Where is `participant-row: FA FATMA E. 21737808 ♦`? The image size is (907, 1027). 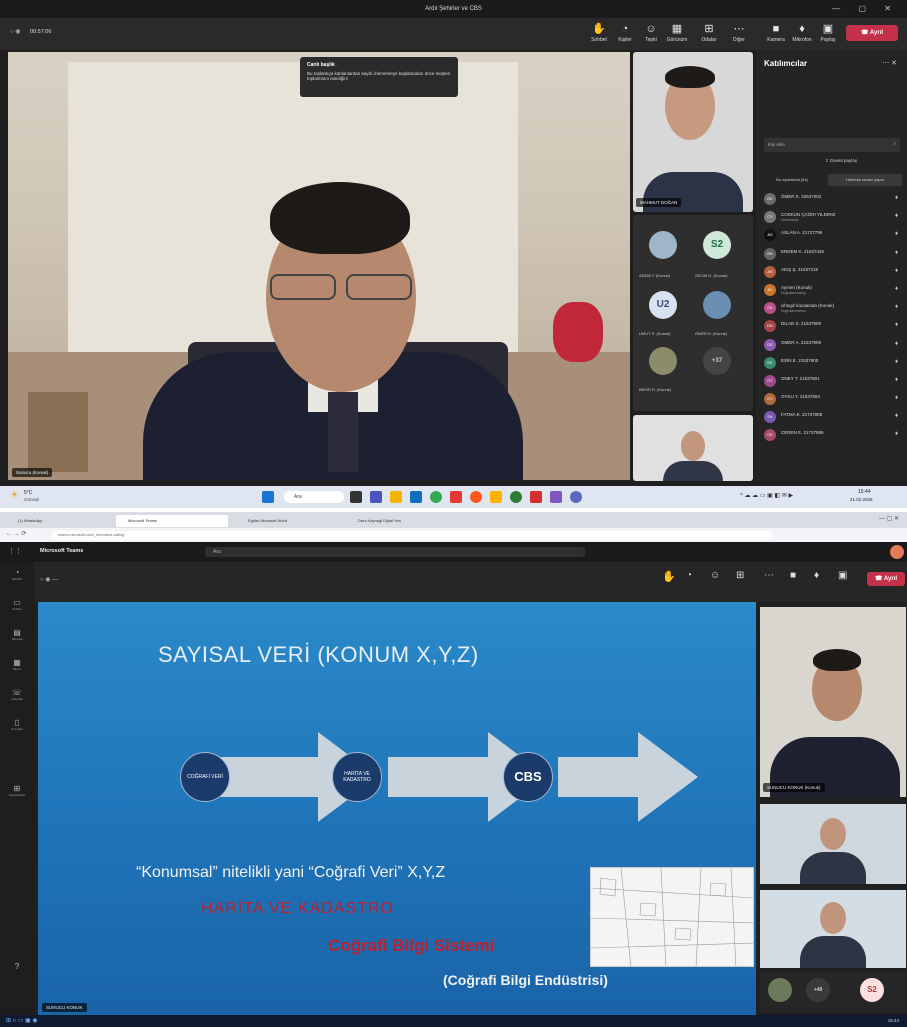
participant-row: FA FATMA E. 21737808 ♦ is located at coordinates (833, 417).